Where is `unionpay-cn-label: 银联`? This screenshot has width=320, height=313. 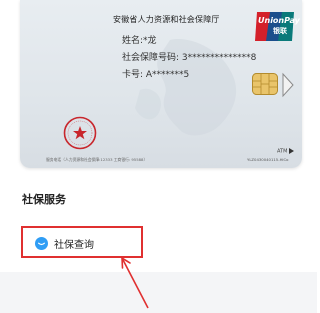 unionpay-cn-label: 银联 is located at coordinates (280, 31).